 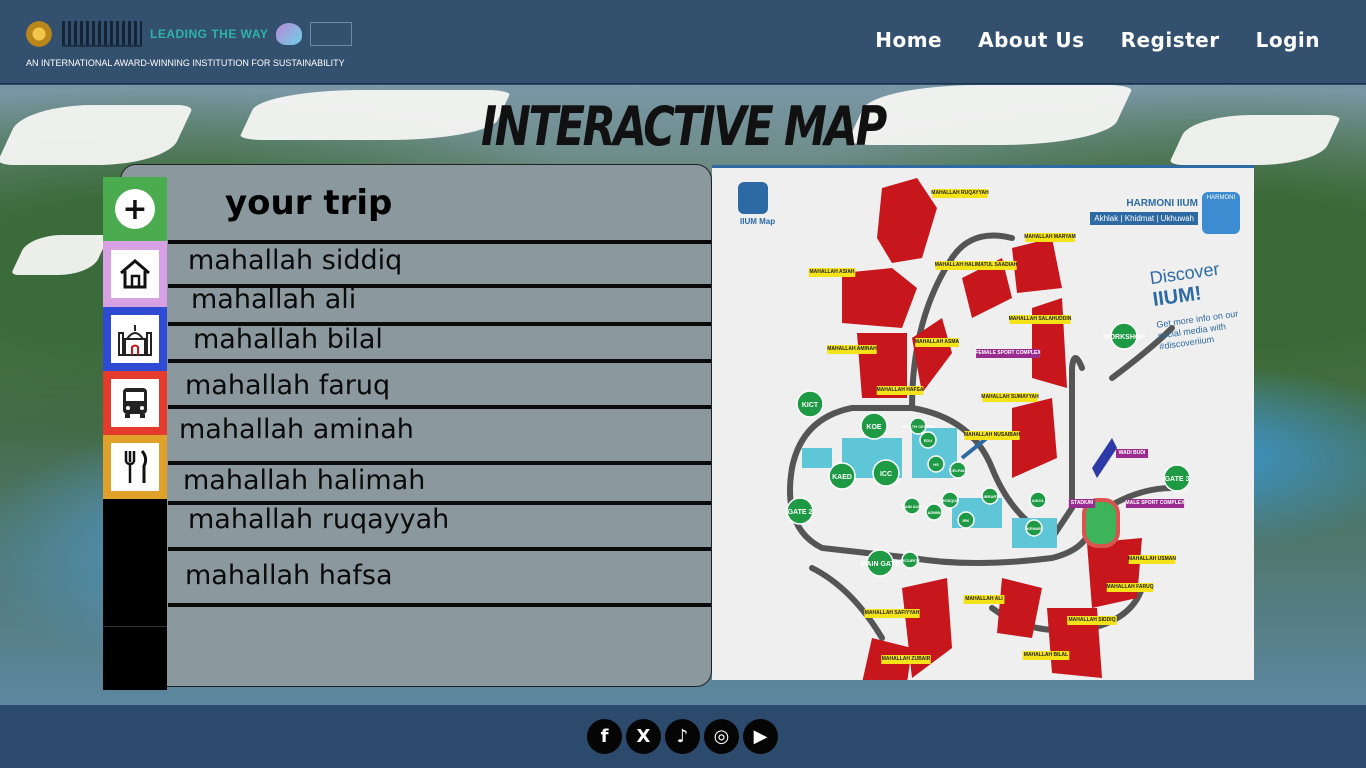 What do you see at coordinates (1156, 503) in the screenshot?
I see `facility-label: MALE SPORT COMPLEX` at bounding box center [1156, 503].